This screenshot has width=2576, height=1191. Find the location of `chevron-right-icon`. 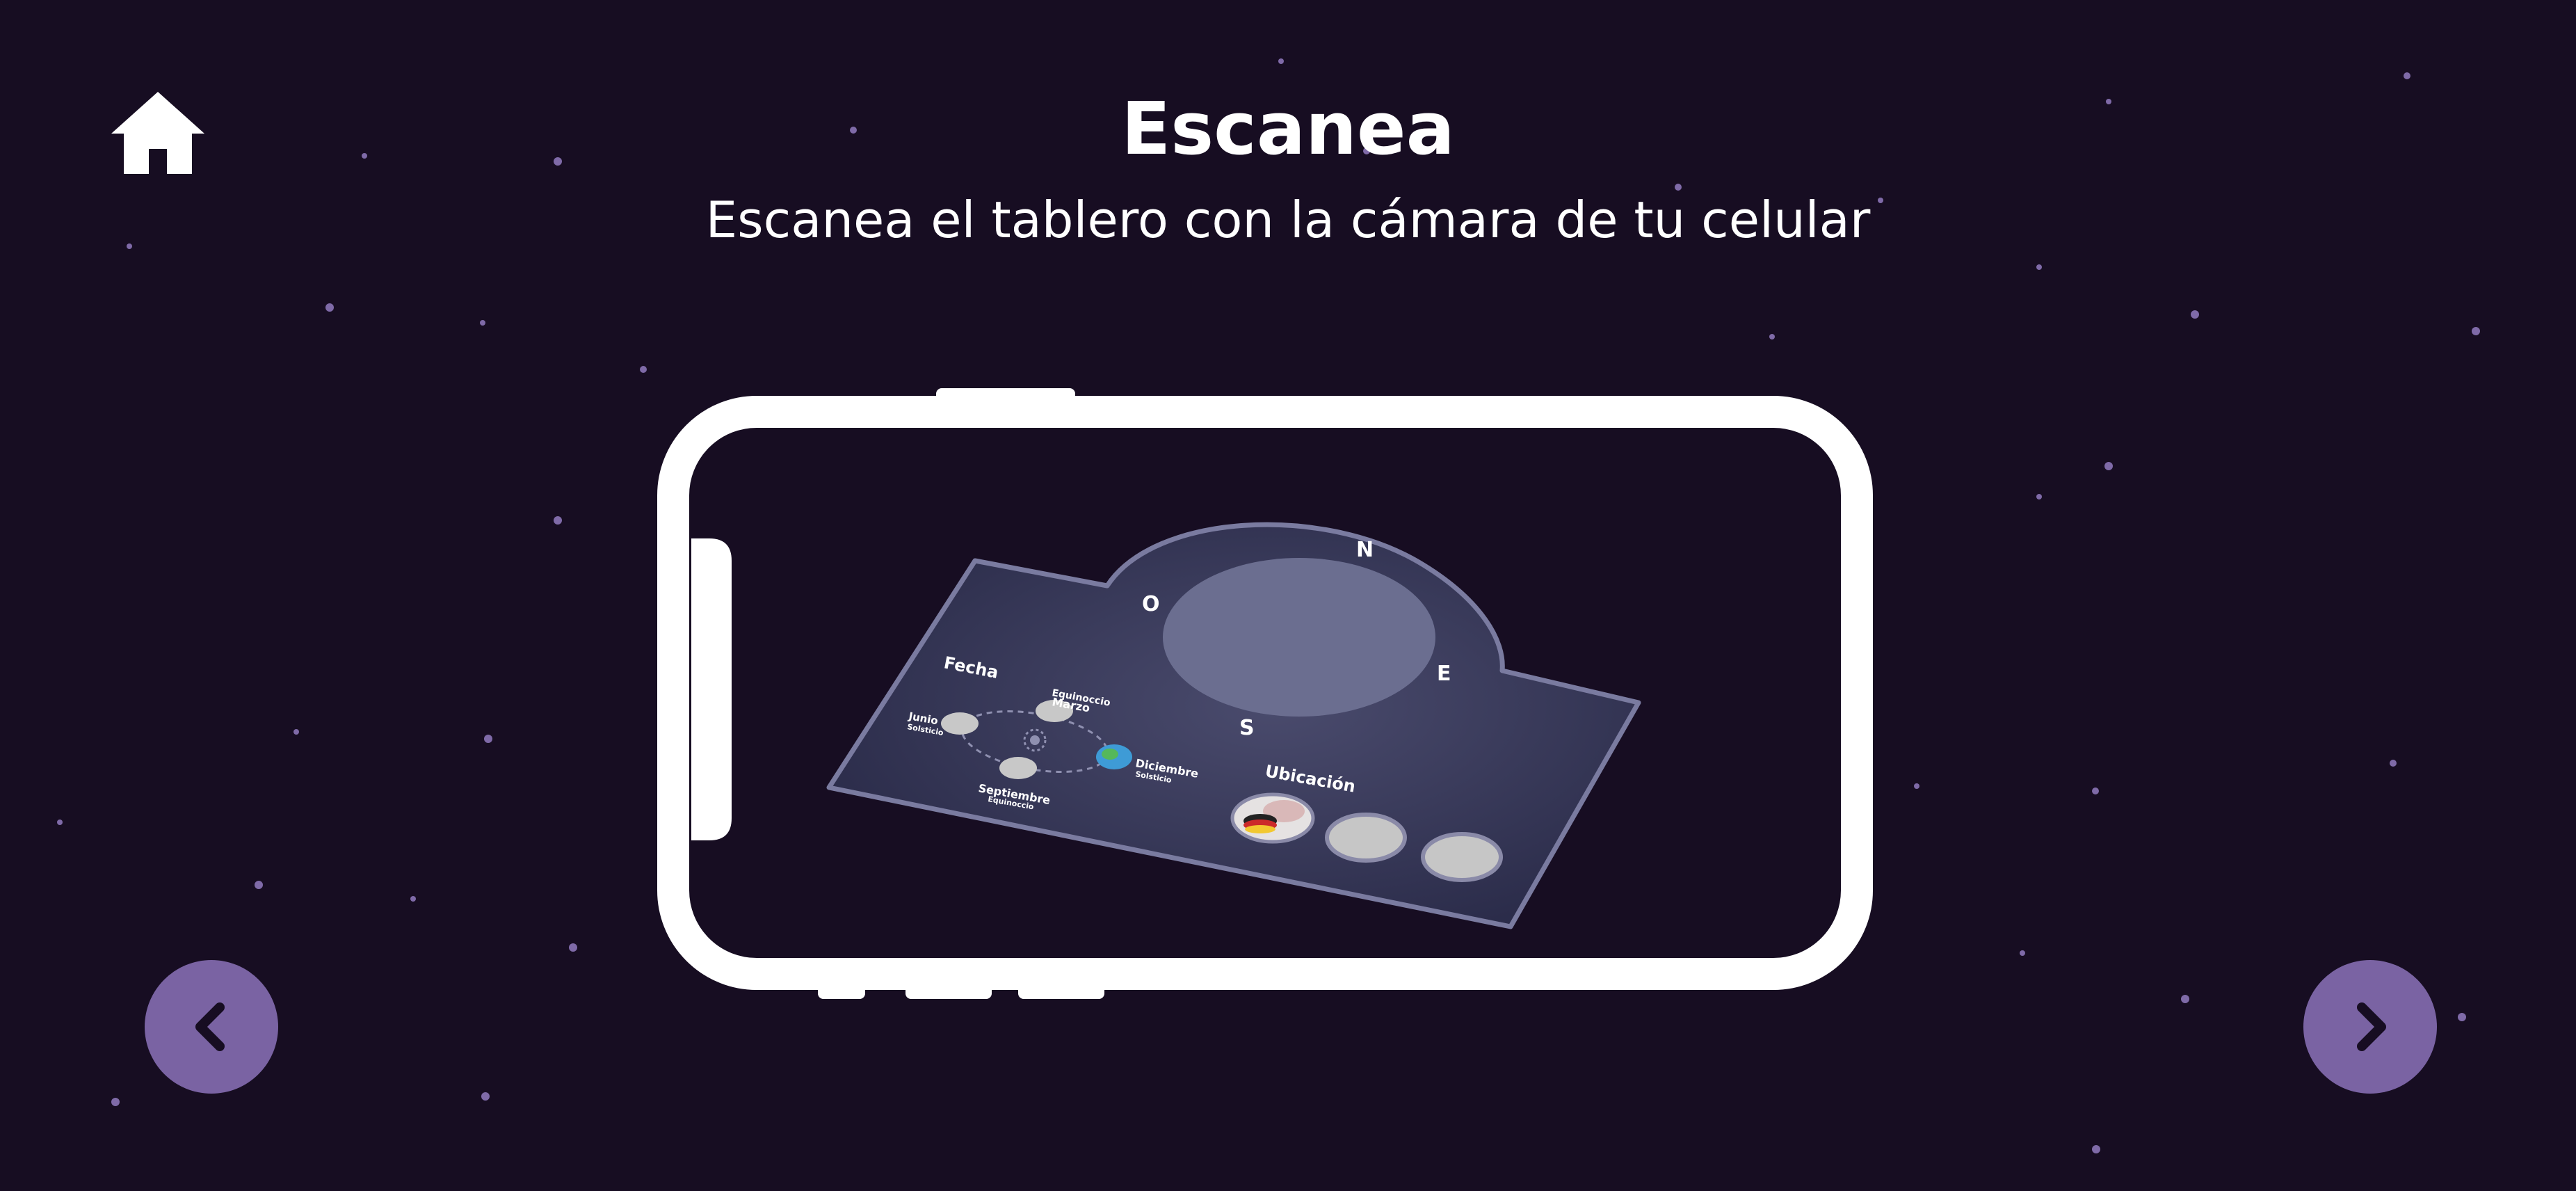

chevron-right-icon is located at coordinates (2371, 1026).